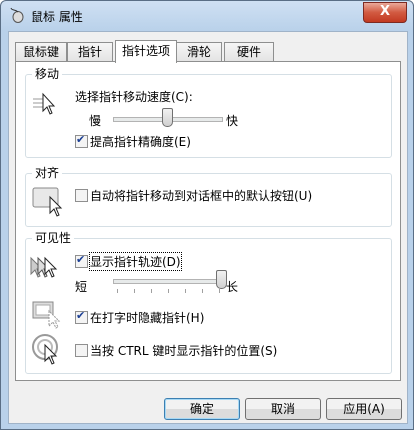 The height and width of the screenshot is (430, 414). I want to click on snap-checkbox, so click(81, 195).